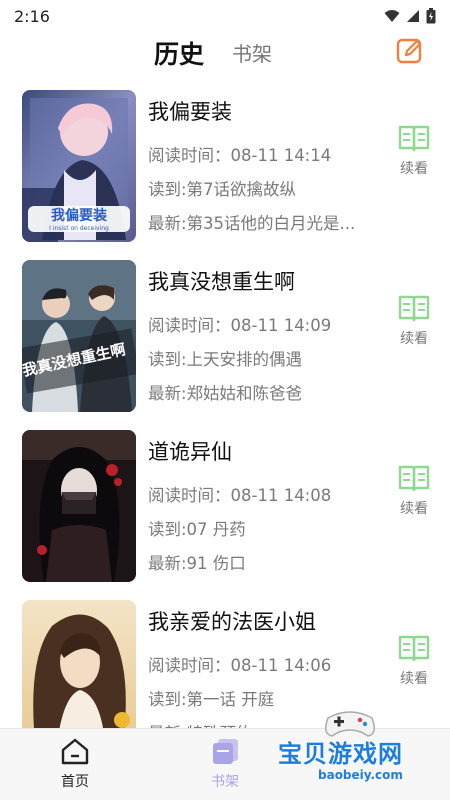  What do you see at coordinates (75, 751) in the screenshot?
I see `home-icon` at bounding box center [75, 751].